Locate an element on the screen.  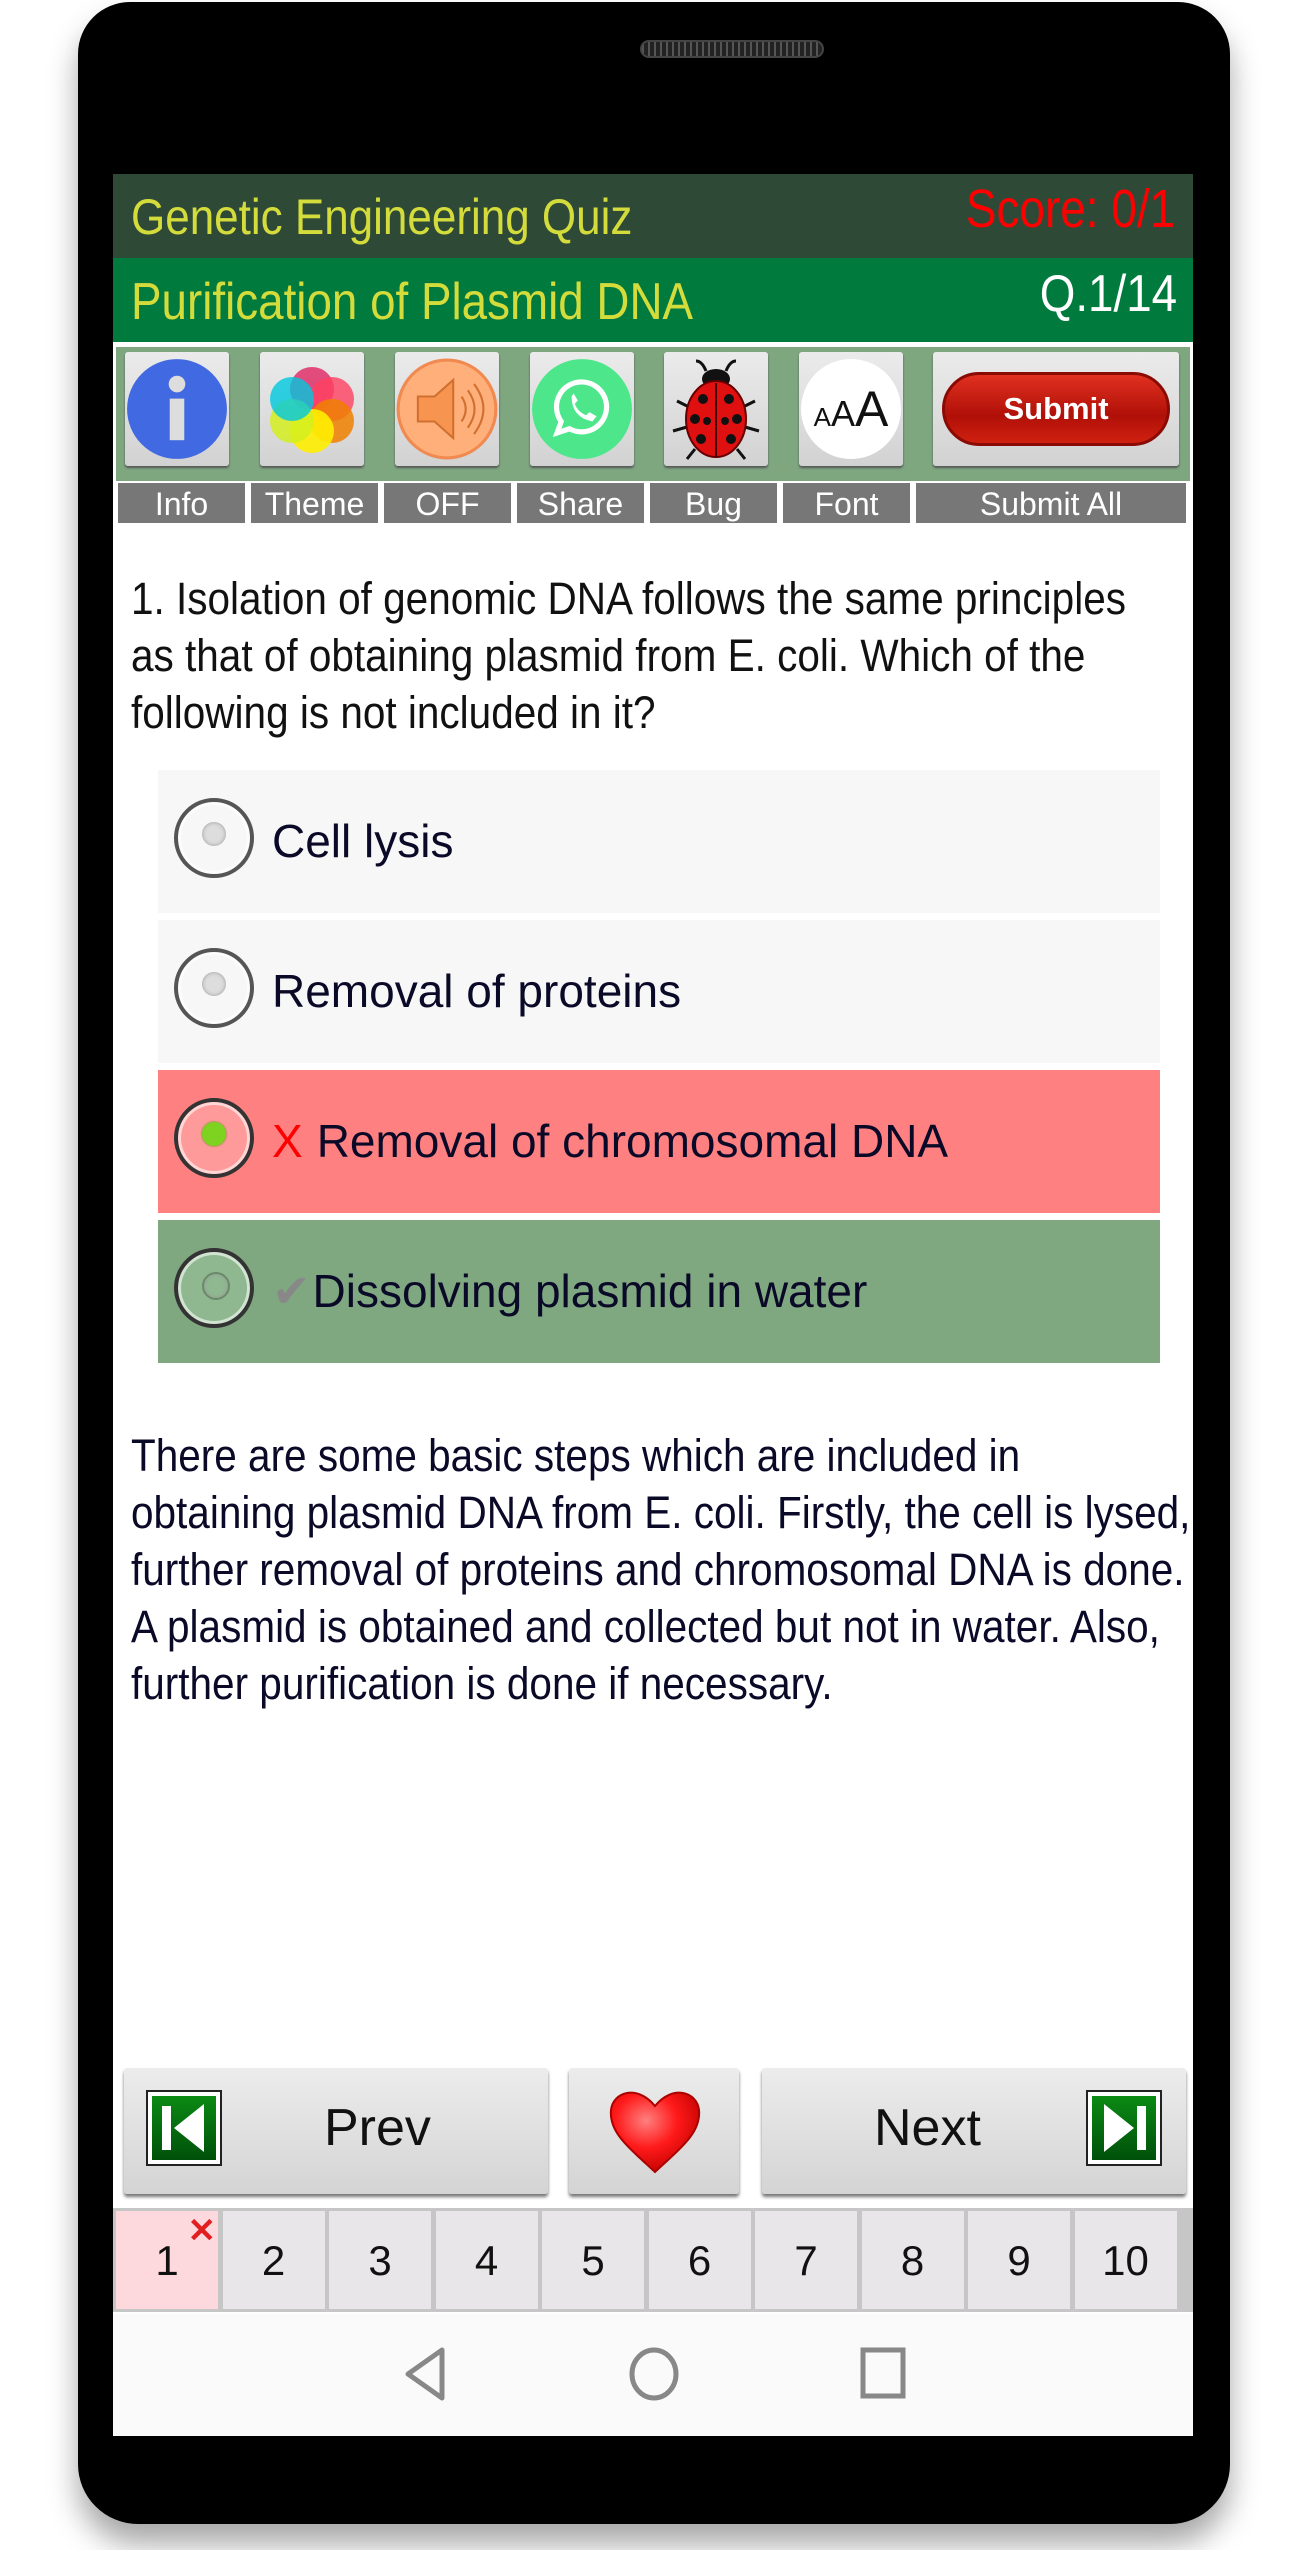
page-button-8: 8 is located at coordinates (912, 2260).